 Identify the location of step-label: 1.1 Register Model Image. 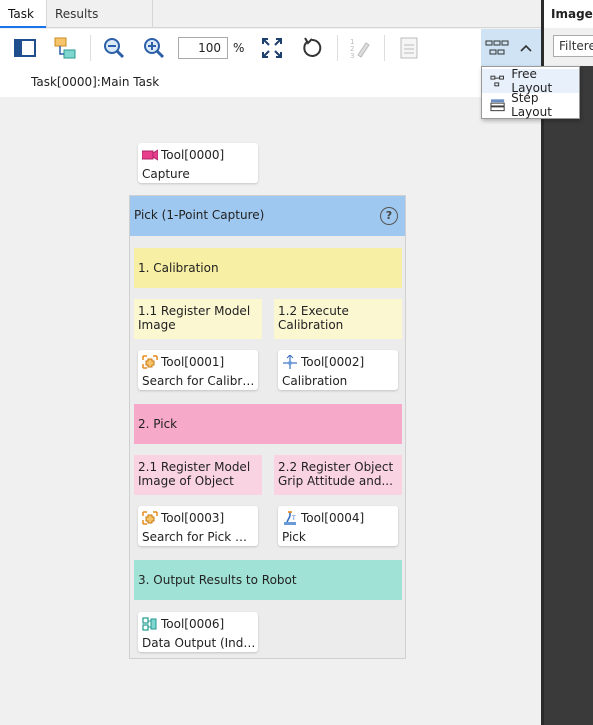
(198, 319).